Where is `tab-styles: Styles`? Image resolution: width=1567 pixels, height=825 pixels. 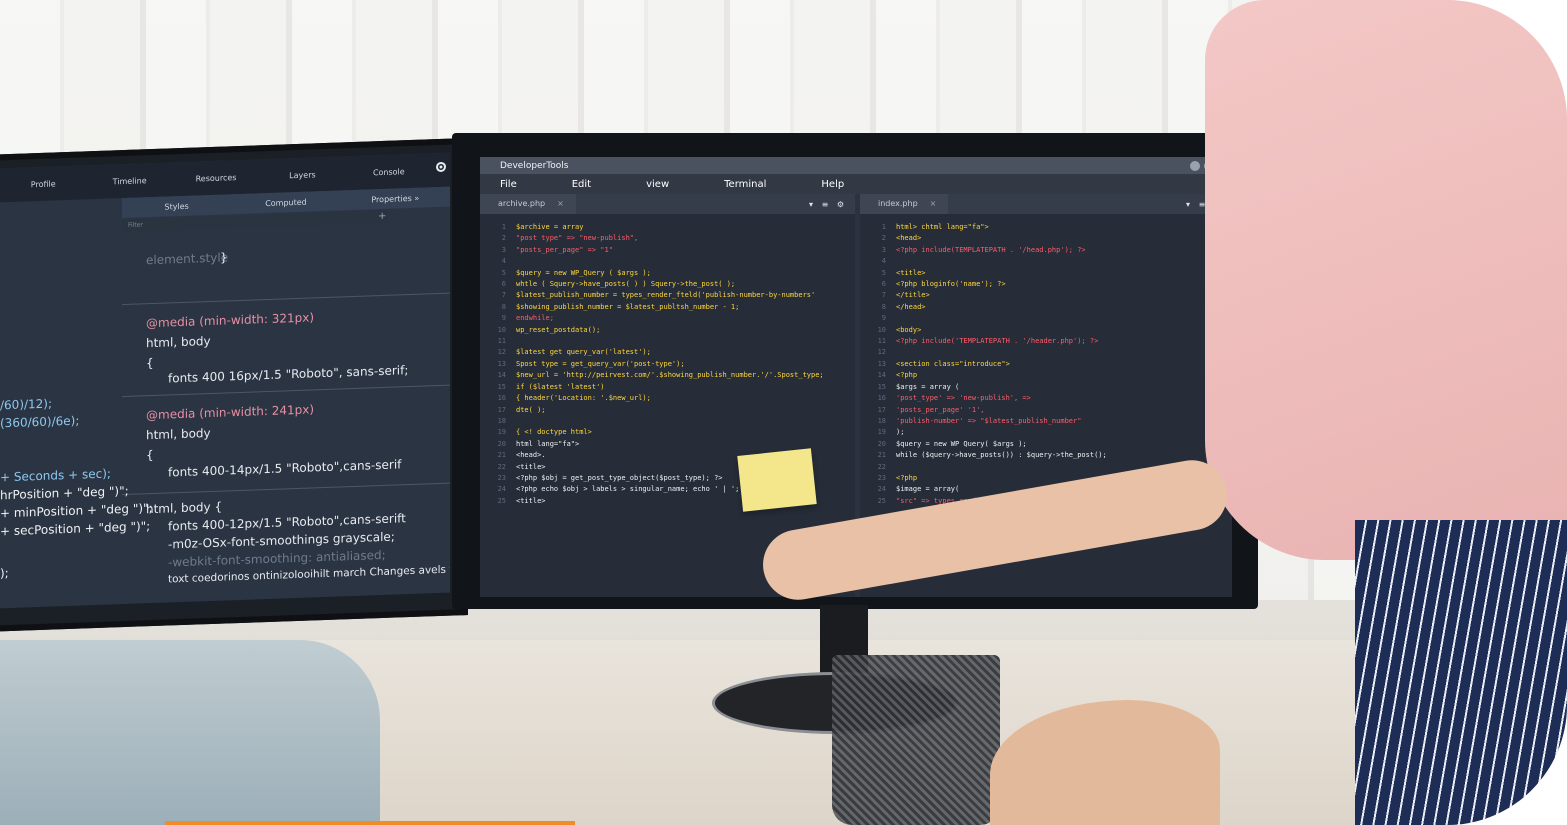 tab-styles: Styles is located at coordinates (176, 206).